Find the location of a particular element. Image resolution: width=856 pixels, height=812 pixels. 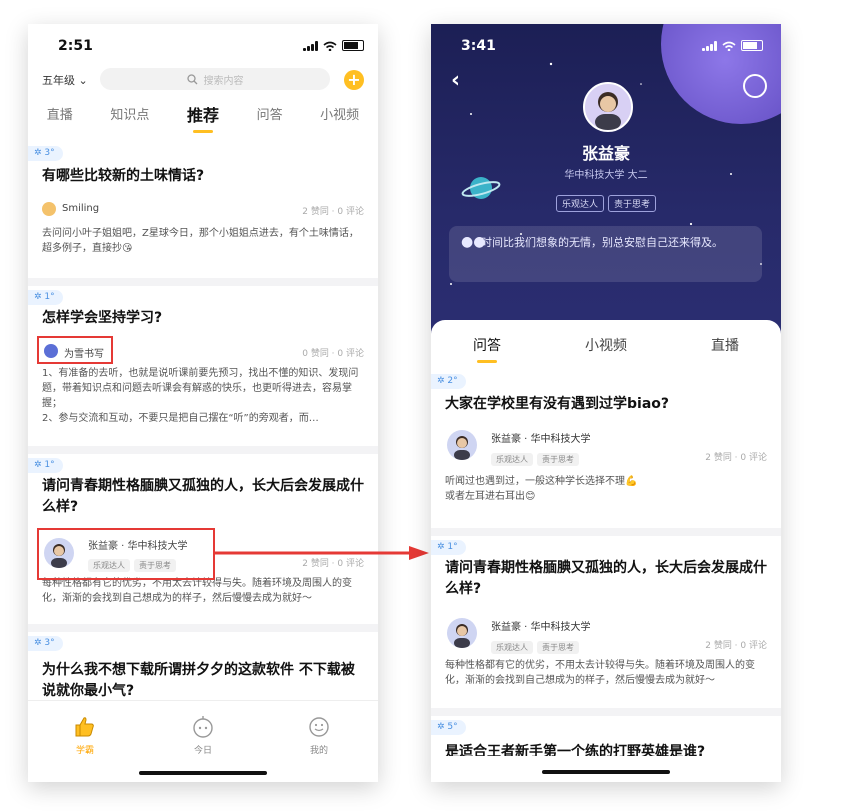

heat-badge: ✲ 2° is located at coordinates (448, 381).